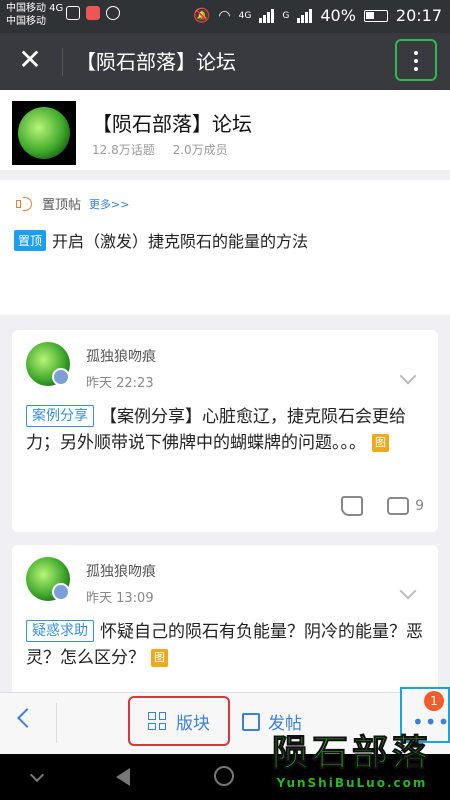 This screenshot has height=800, width=450. What do you see at coordinates (73, 13) in the screenshot?
I see `image-icon` at bounding box center [73, 13].